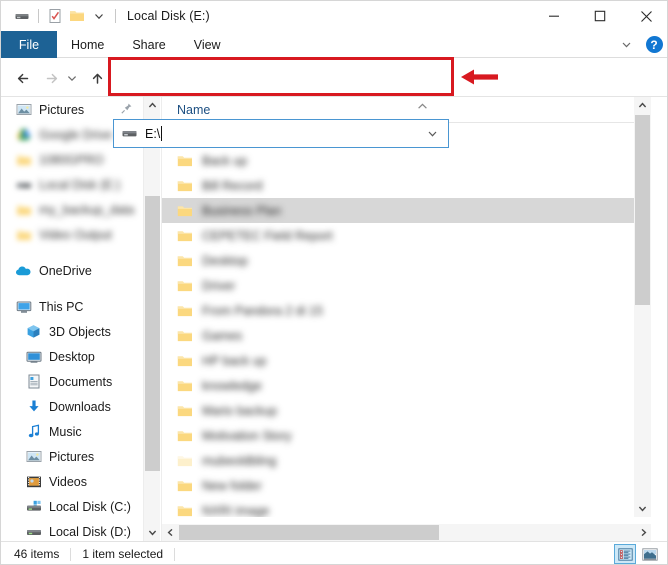  I want to click on sidebar-item-folder-3: Video Output, so click(72, 234).